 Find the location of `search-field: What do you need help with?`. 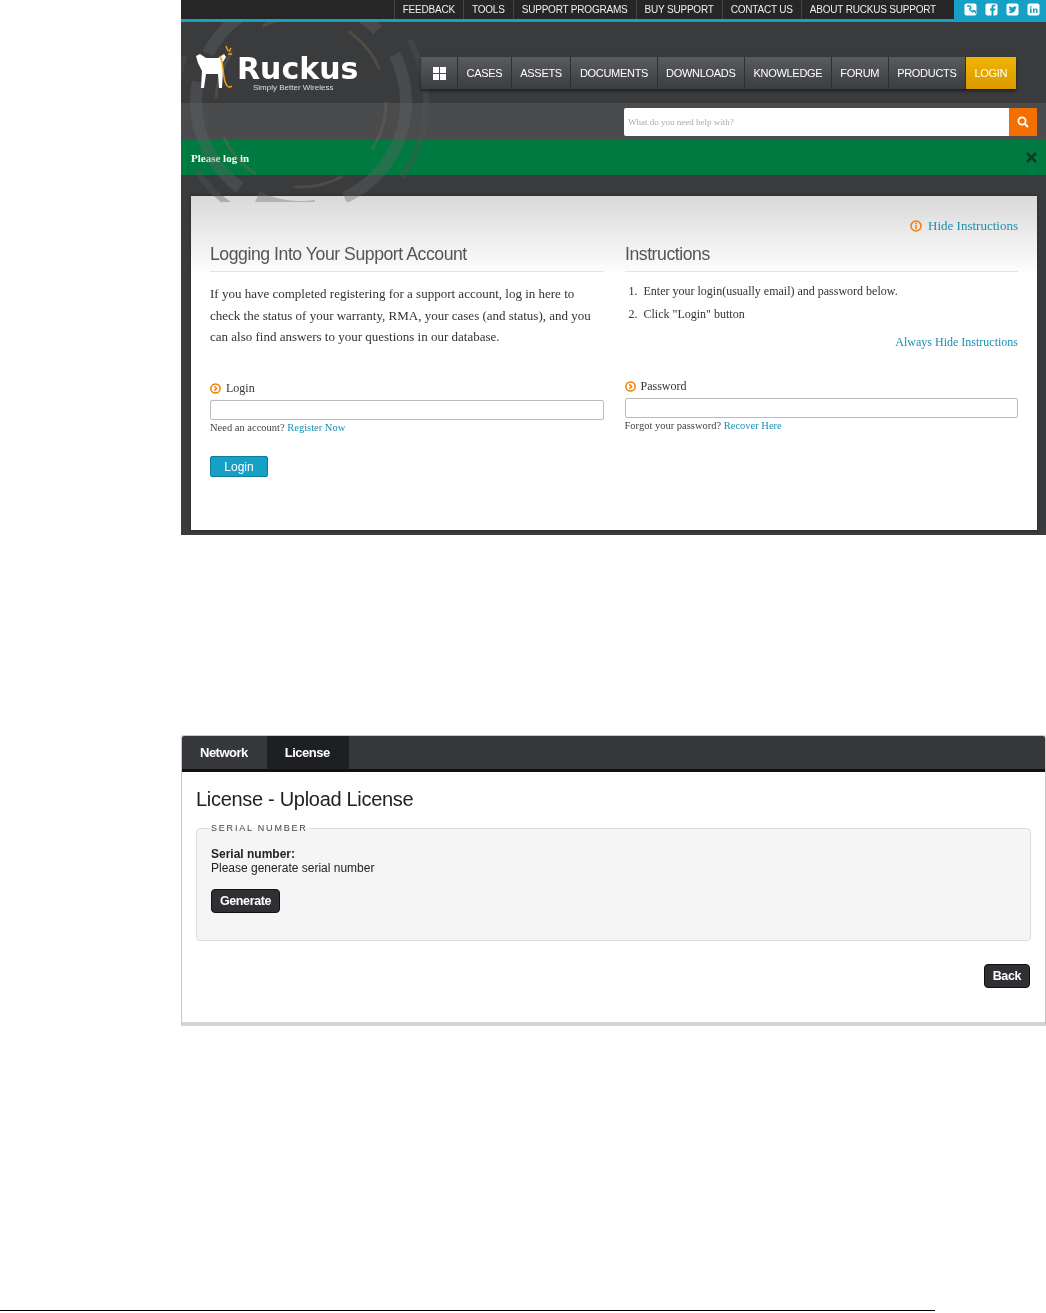

search-field: What do you need help with? is located at coordinates (816, 121).